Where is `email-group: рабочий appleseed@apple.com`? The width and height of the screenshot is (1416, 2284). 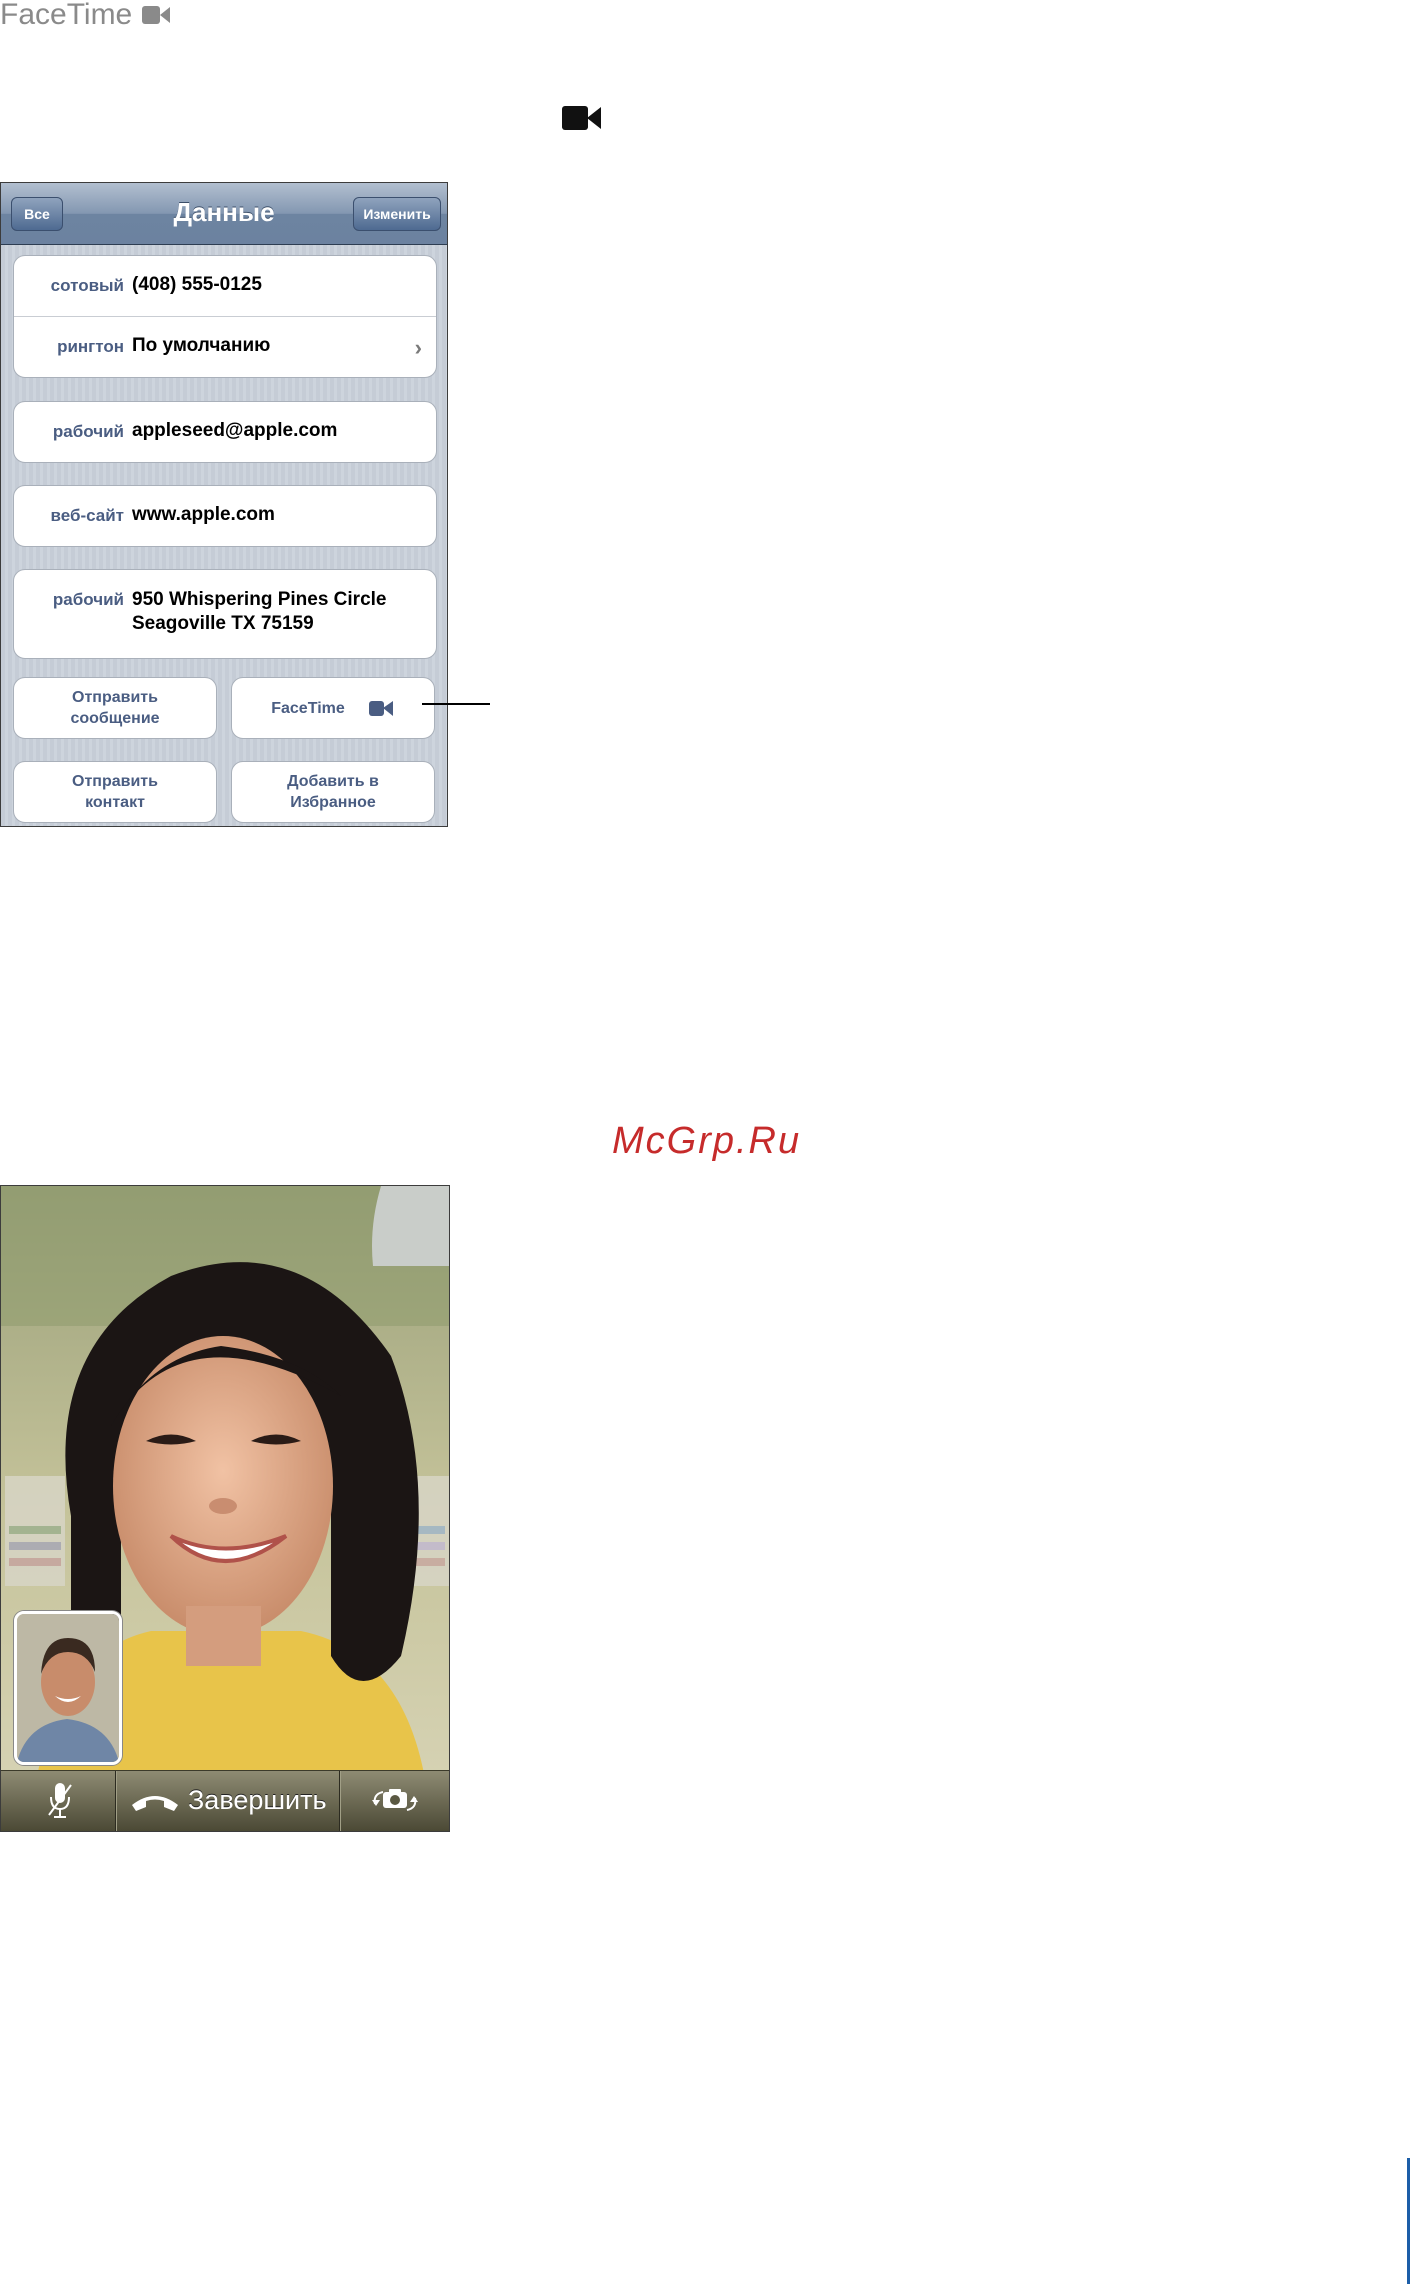
email-group: рабочий appleseed@apple.com is located at coordinates (225, 432).